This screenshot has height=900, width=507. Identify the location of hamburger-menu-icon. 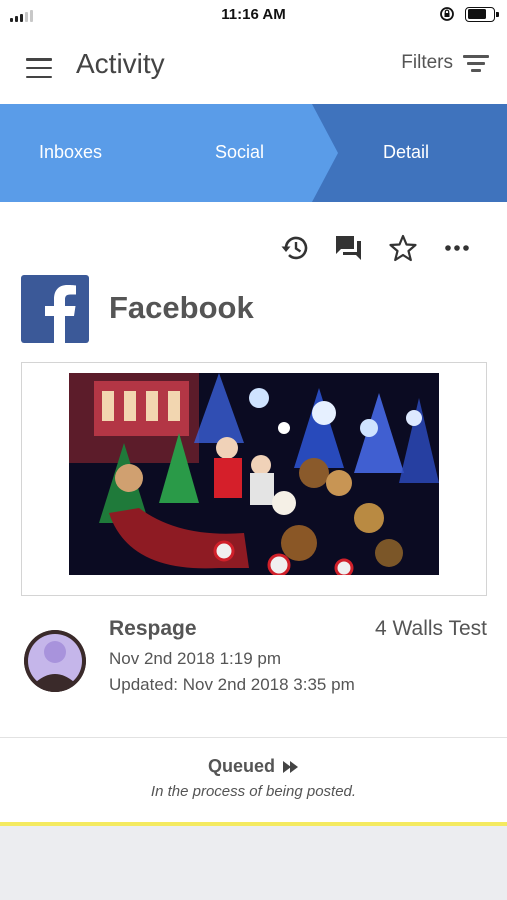
(39, 68).